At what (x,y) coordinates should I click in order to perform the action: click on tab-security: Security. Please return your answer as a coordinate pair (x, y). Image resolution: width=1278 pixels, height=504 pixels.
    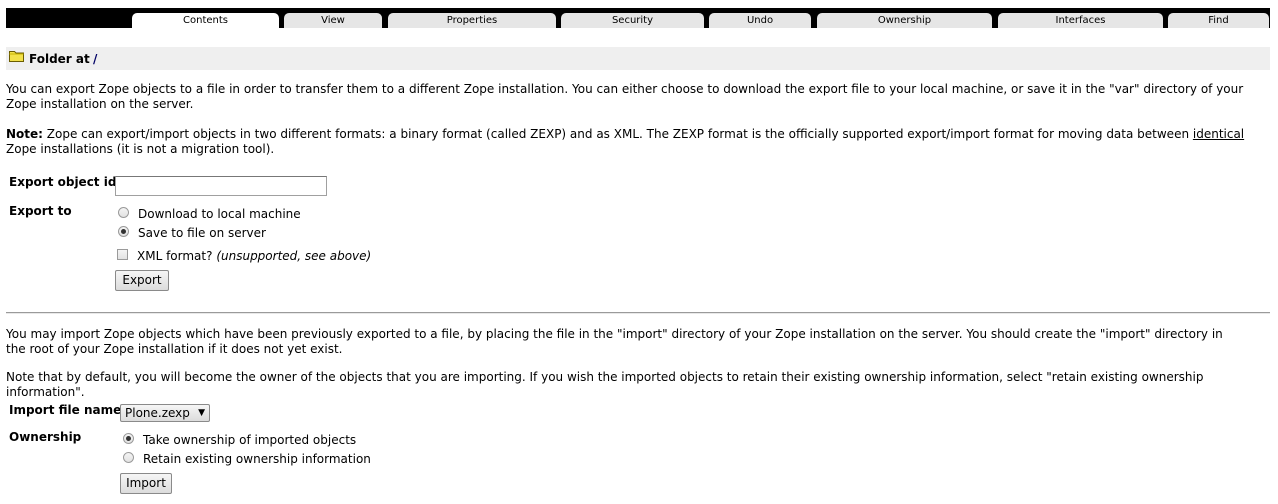
    Looking at the image, I should click on (632, 20).